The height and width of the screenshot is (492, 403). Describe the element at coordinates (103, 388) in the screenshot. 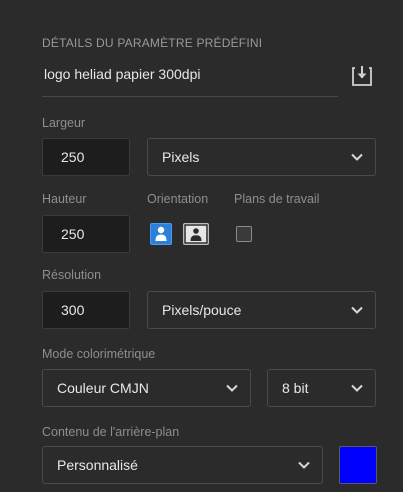

I see `color-mode-value: Couleur CMJN` at that location.